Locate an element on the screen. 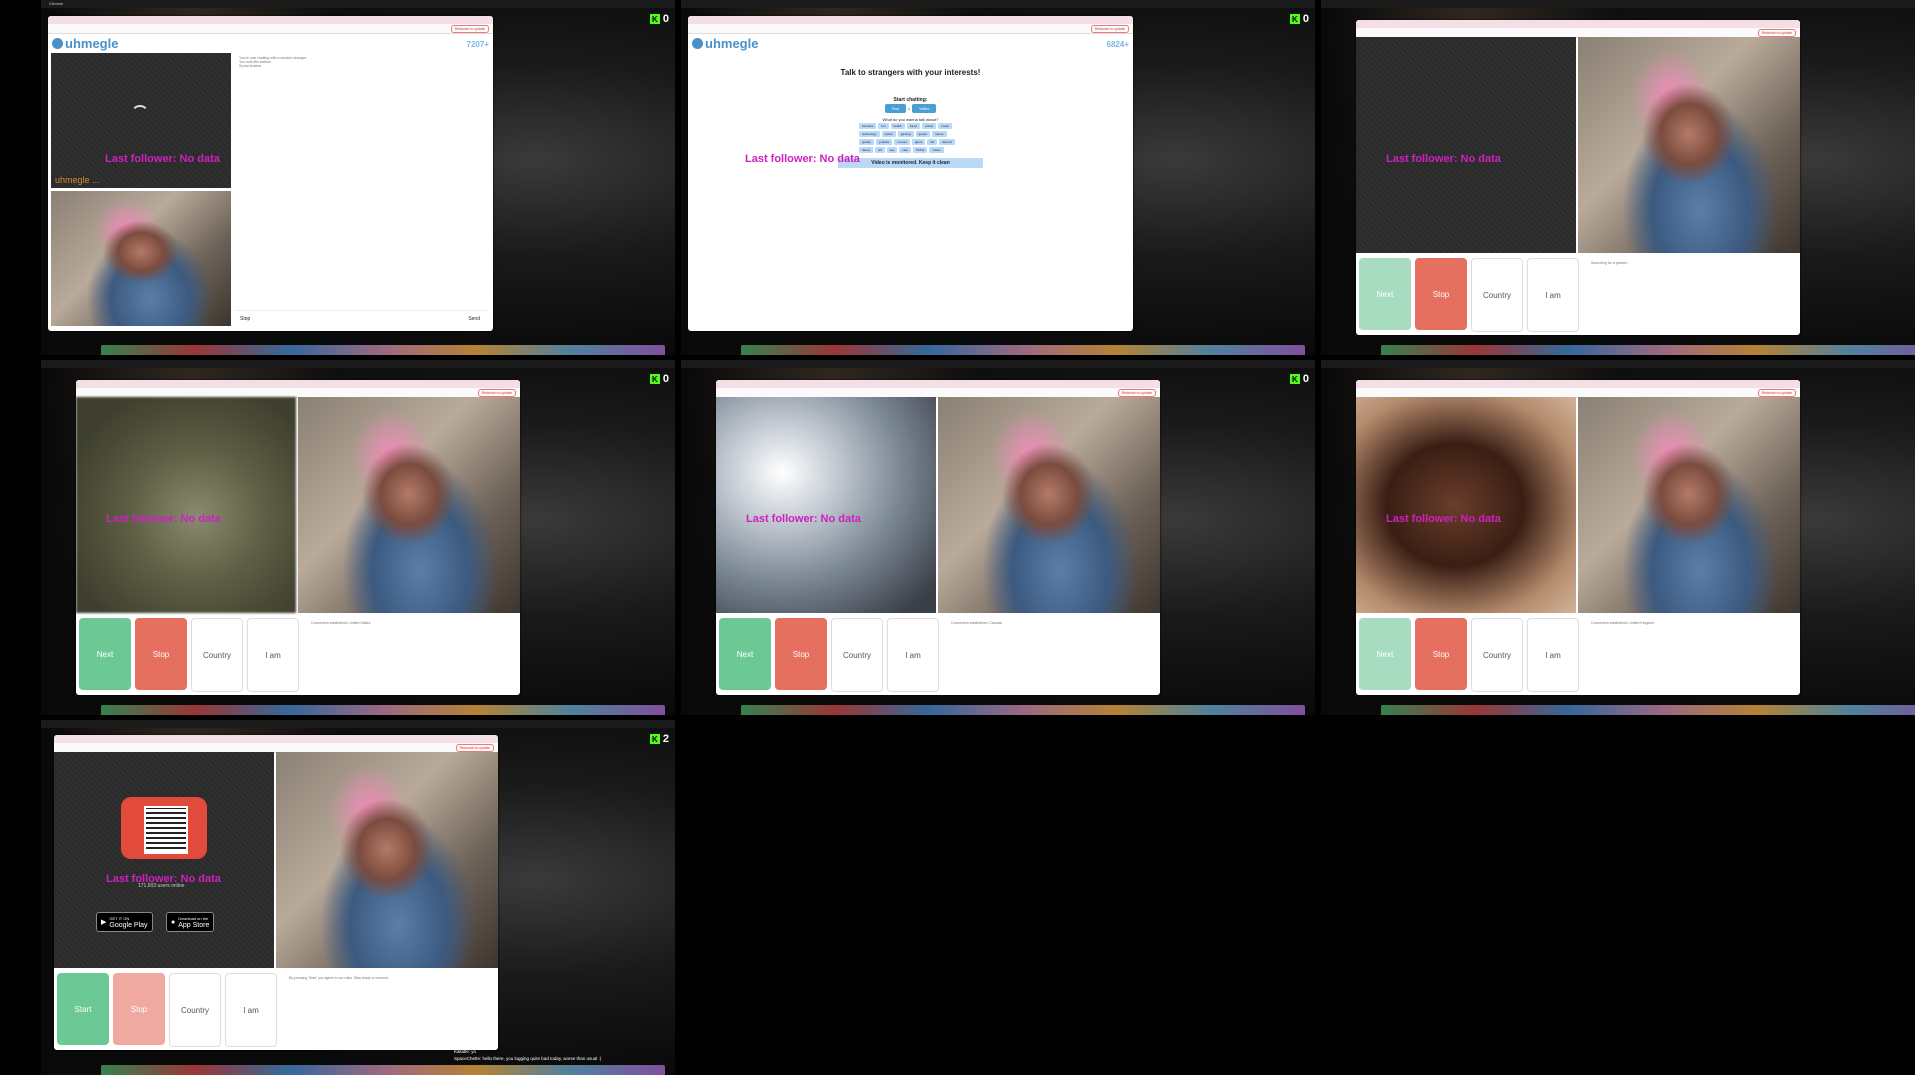 This screenshot has height=1075, width=1915. interest-tag: roblox is located at coordinates (936, 150).